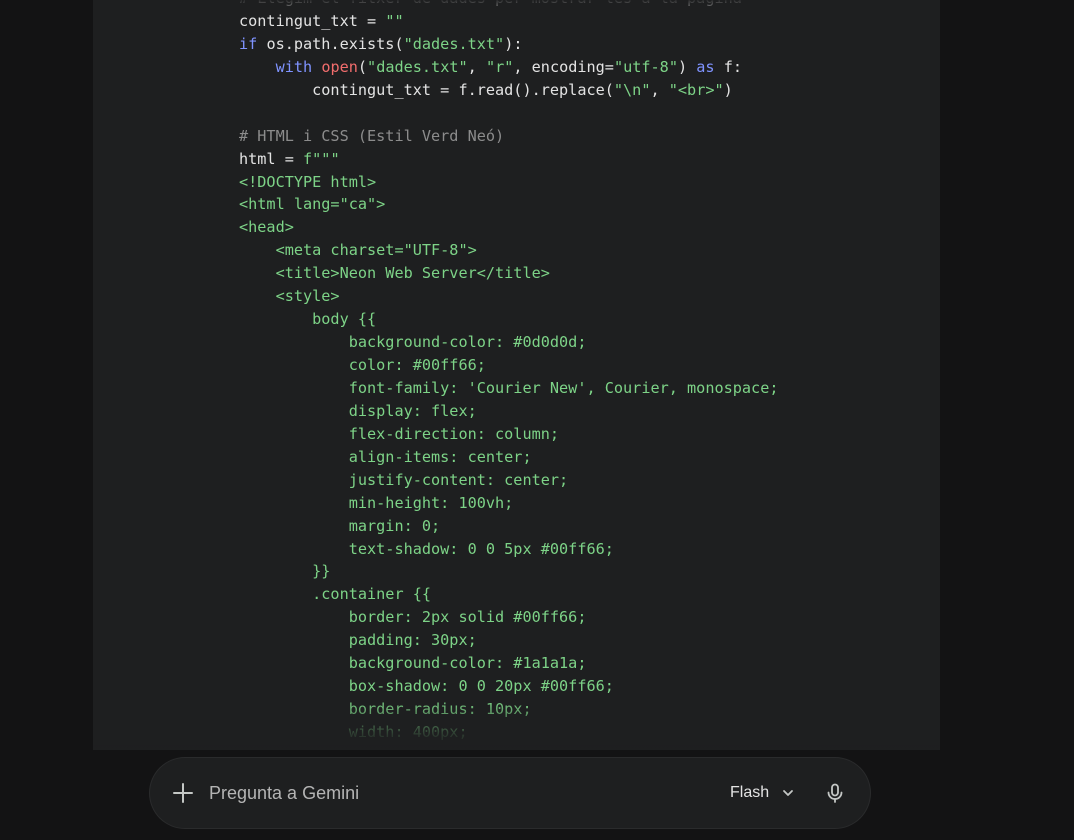  I want to click on code-line: contingut_txt = "", so click(508, 21).